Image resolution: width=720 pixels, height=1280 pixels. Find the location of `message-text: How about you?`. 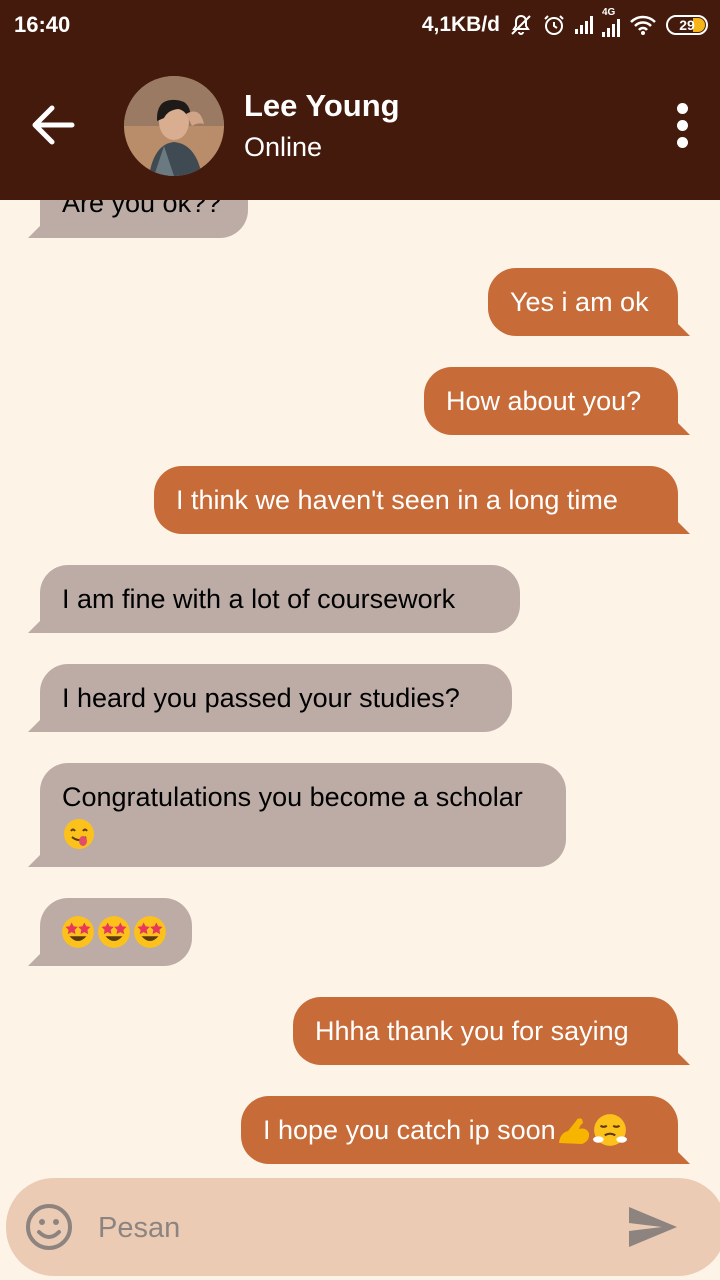

message-text: How about you? is located at coordinates (544, 401).